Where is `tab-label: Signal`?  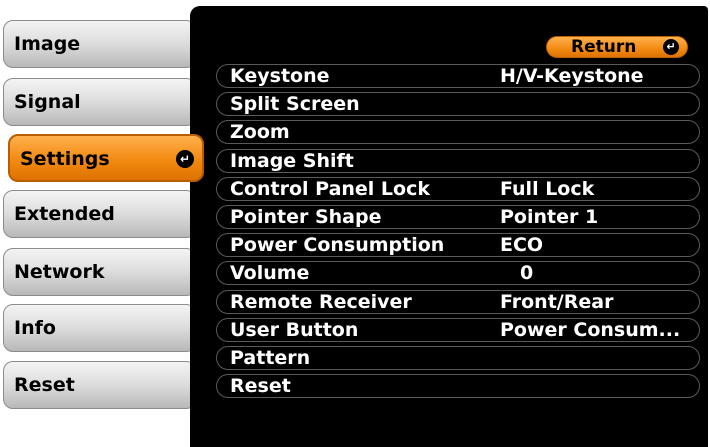
tab-label: Signal is located at coordinates (47, 102).